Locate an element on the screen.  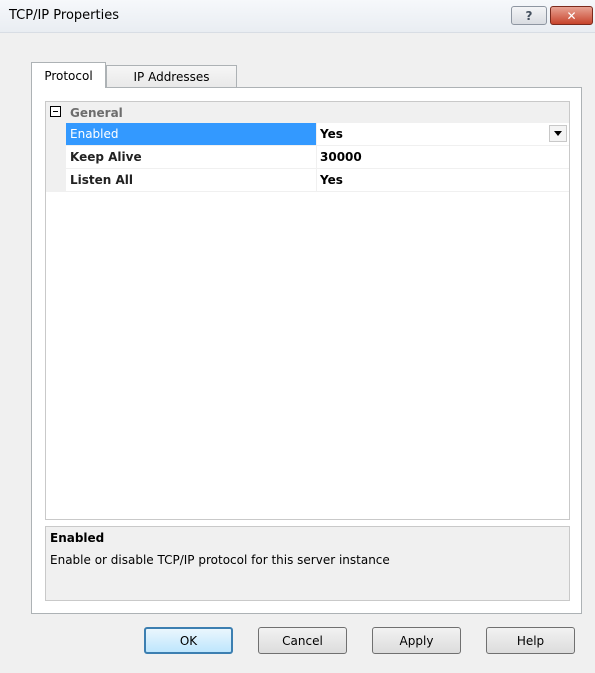
dropdown-arrow-icon is located at coordinates (558, 133).